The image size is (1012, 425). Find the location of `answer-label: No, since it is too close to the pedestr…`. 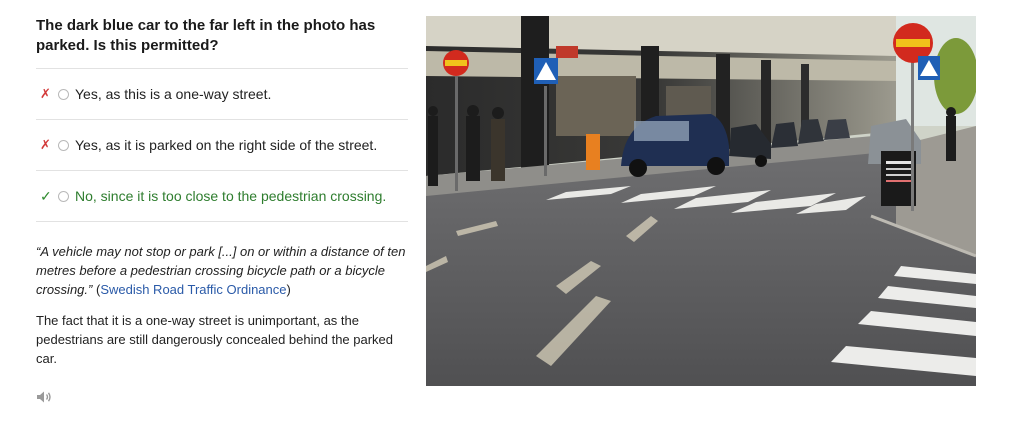

answer-label: No, since it is too close to the pedestr… is located at coordinates (230, 196).